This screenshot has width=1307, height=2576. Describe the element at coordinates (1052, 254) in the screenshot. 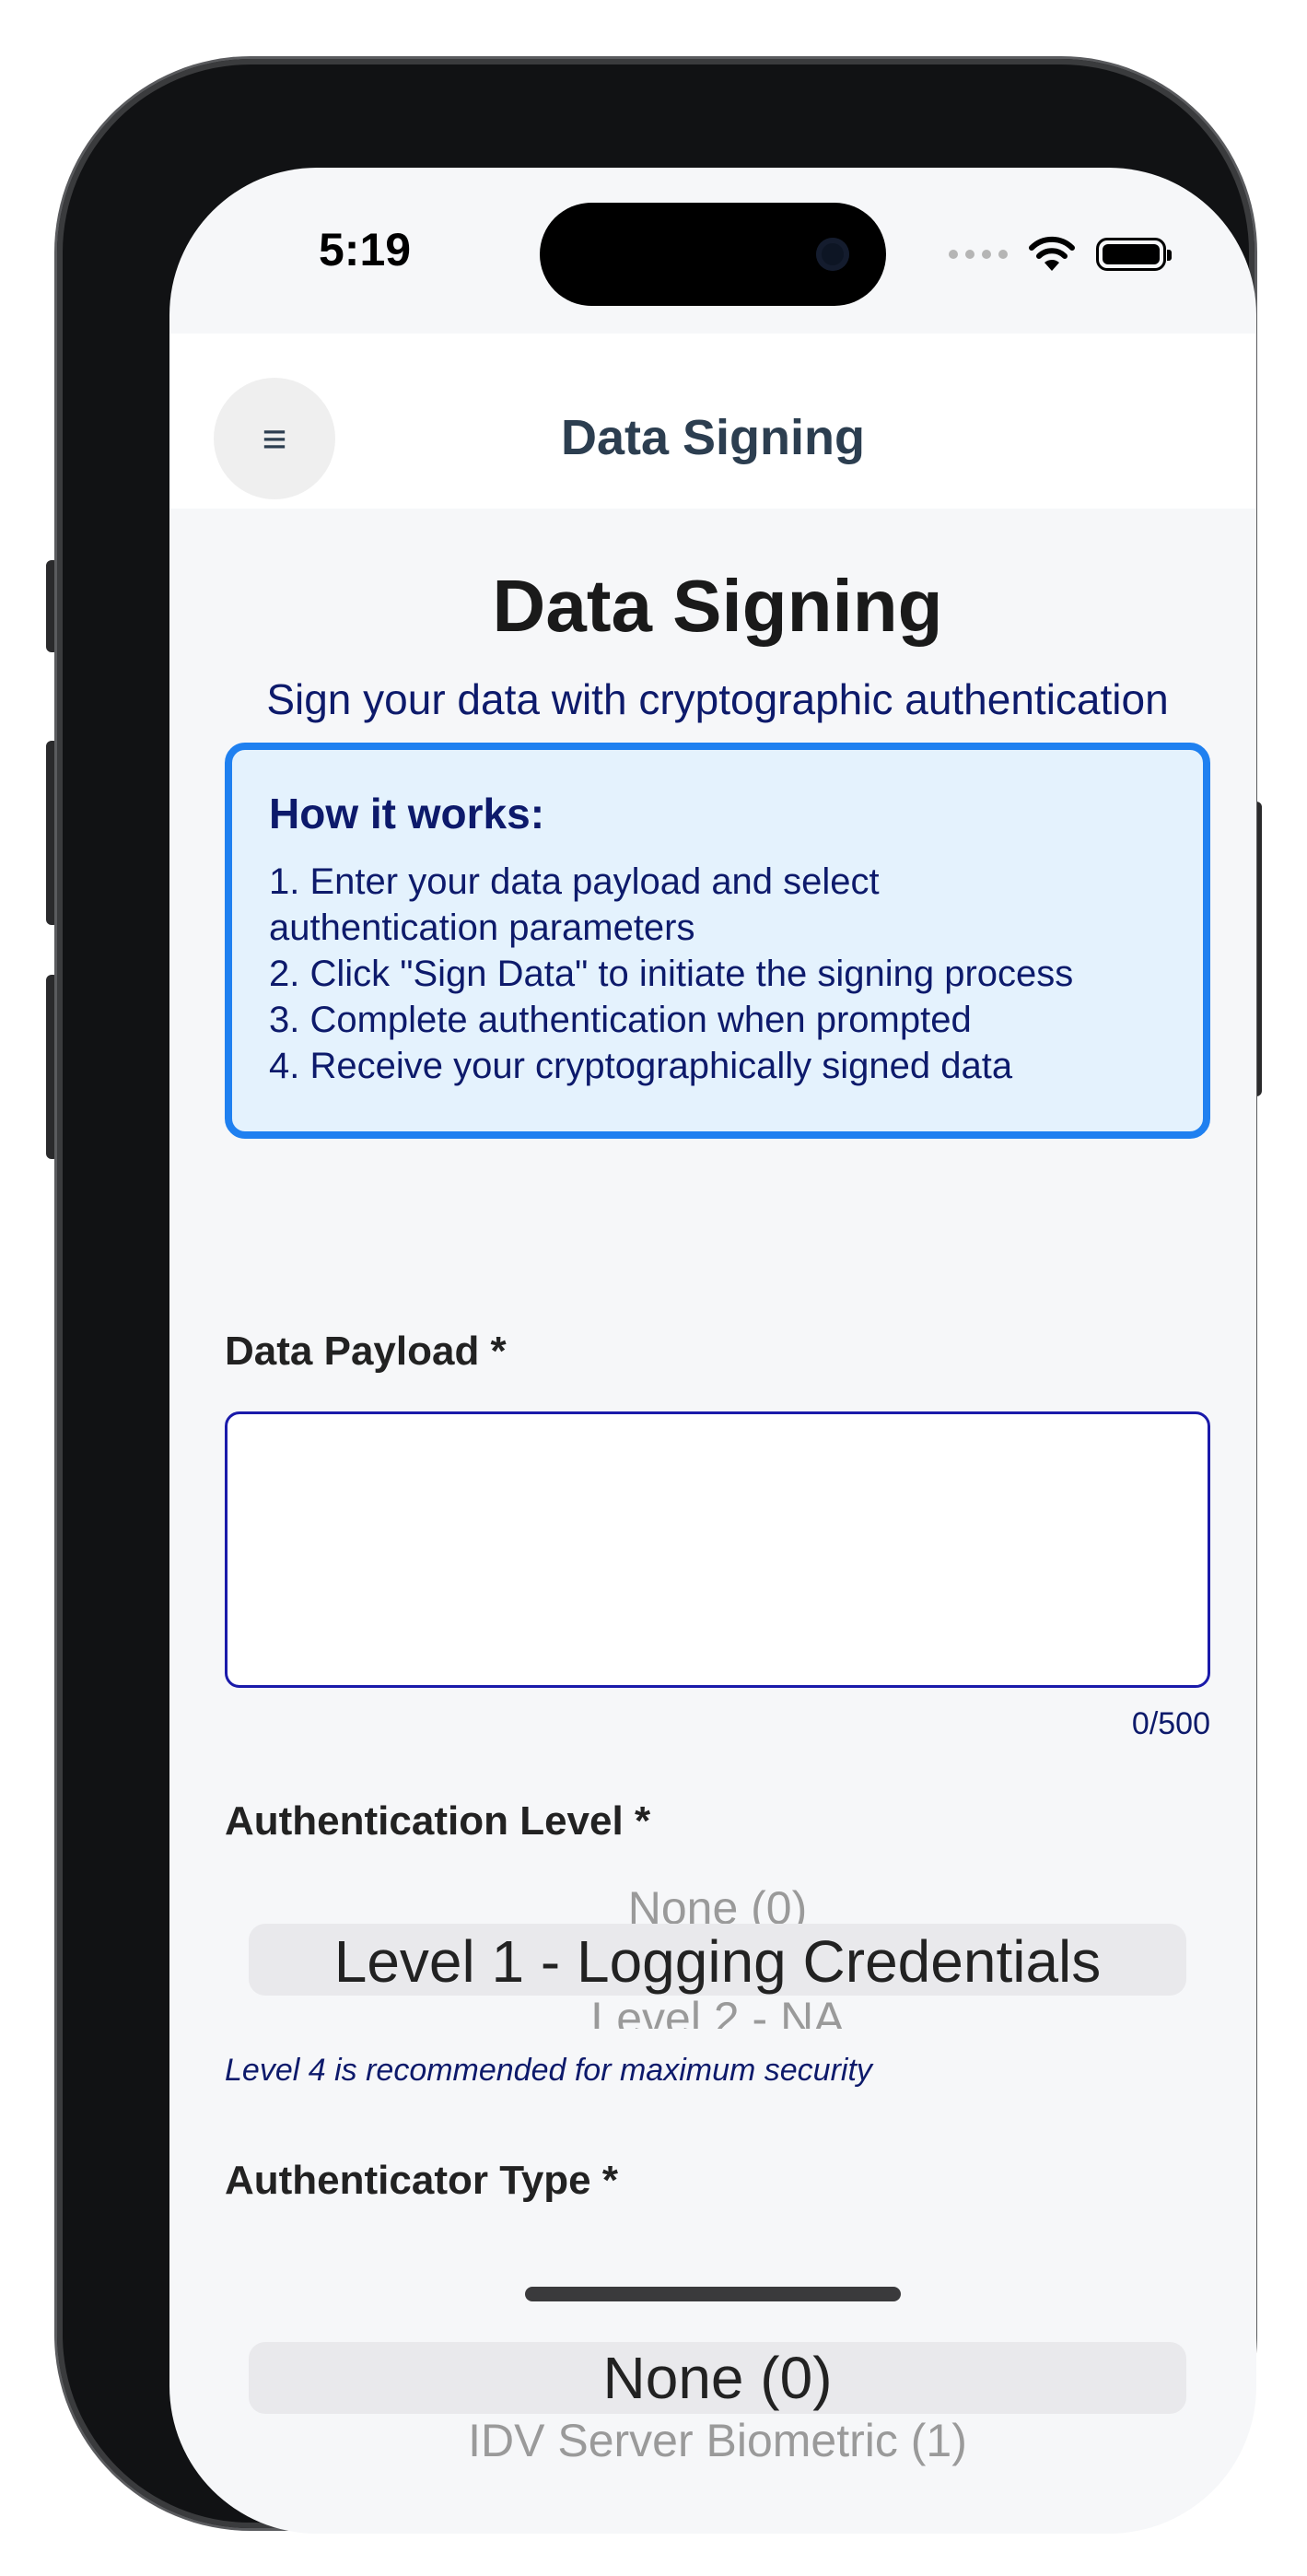

I see `wifi-icon` at that location.